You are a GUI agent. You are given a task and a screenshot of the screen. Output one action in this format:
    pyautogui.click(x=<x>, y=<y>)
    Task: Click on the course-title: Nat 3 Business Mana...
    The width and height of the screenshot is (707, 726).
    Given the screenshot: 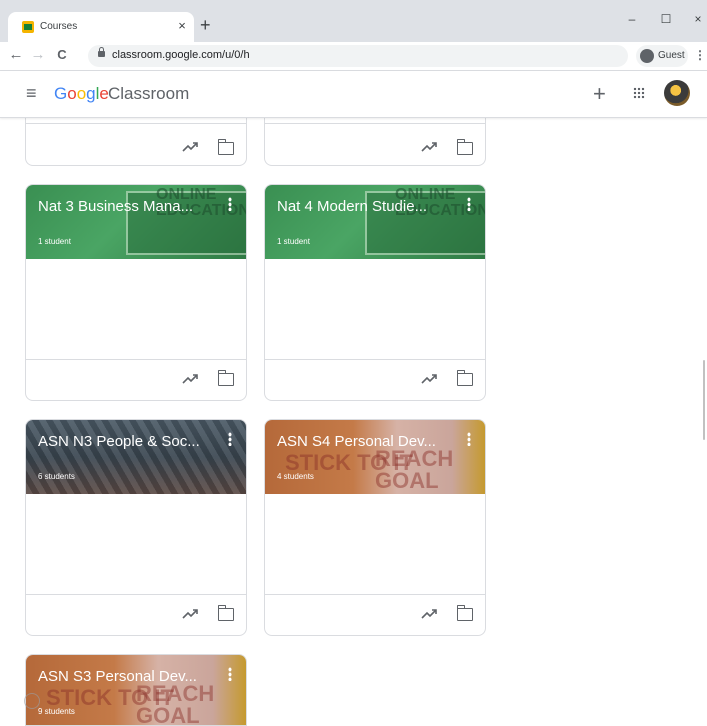 What is the action you would take?
    pyautogui.click(x=115, y=206)
    